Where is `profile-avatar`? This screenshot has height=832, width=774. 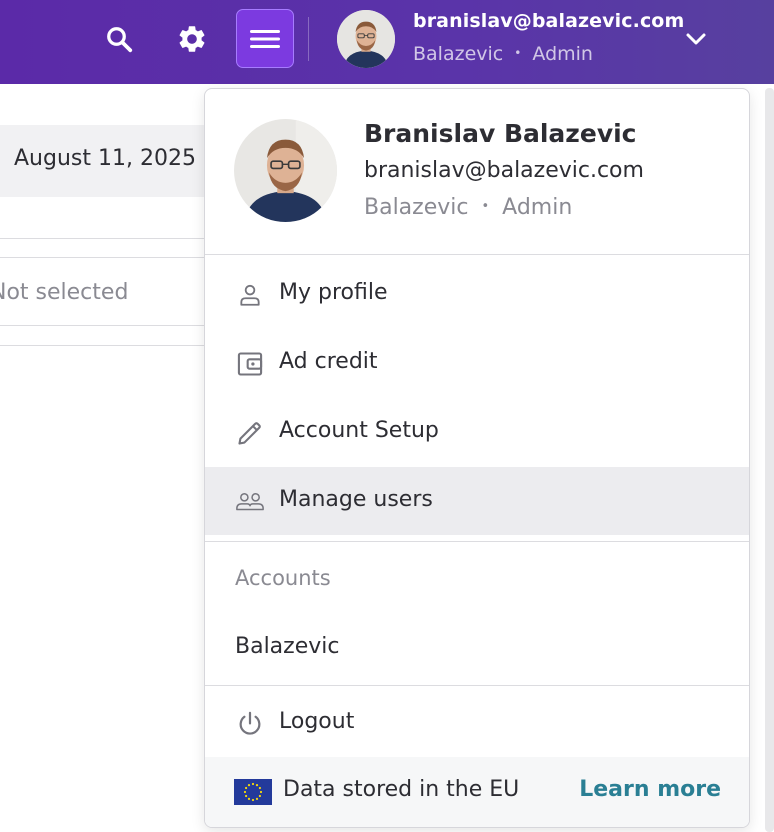 profile-avatar is located at coordinates (285, 170).